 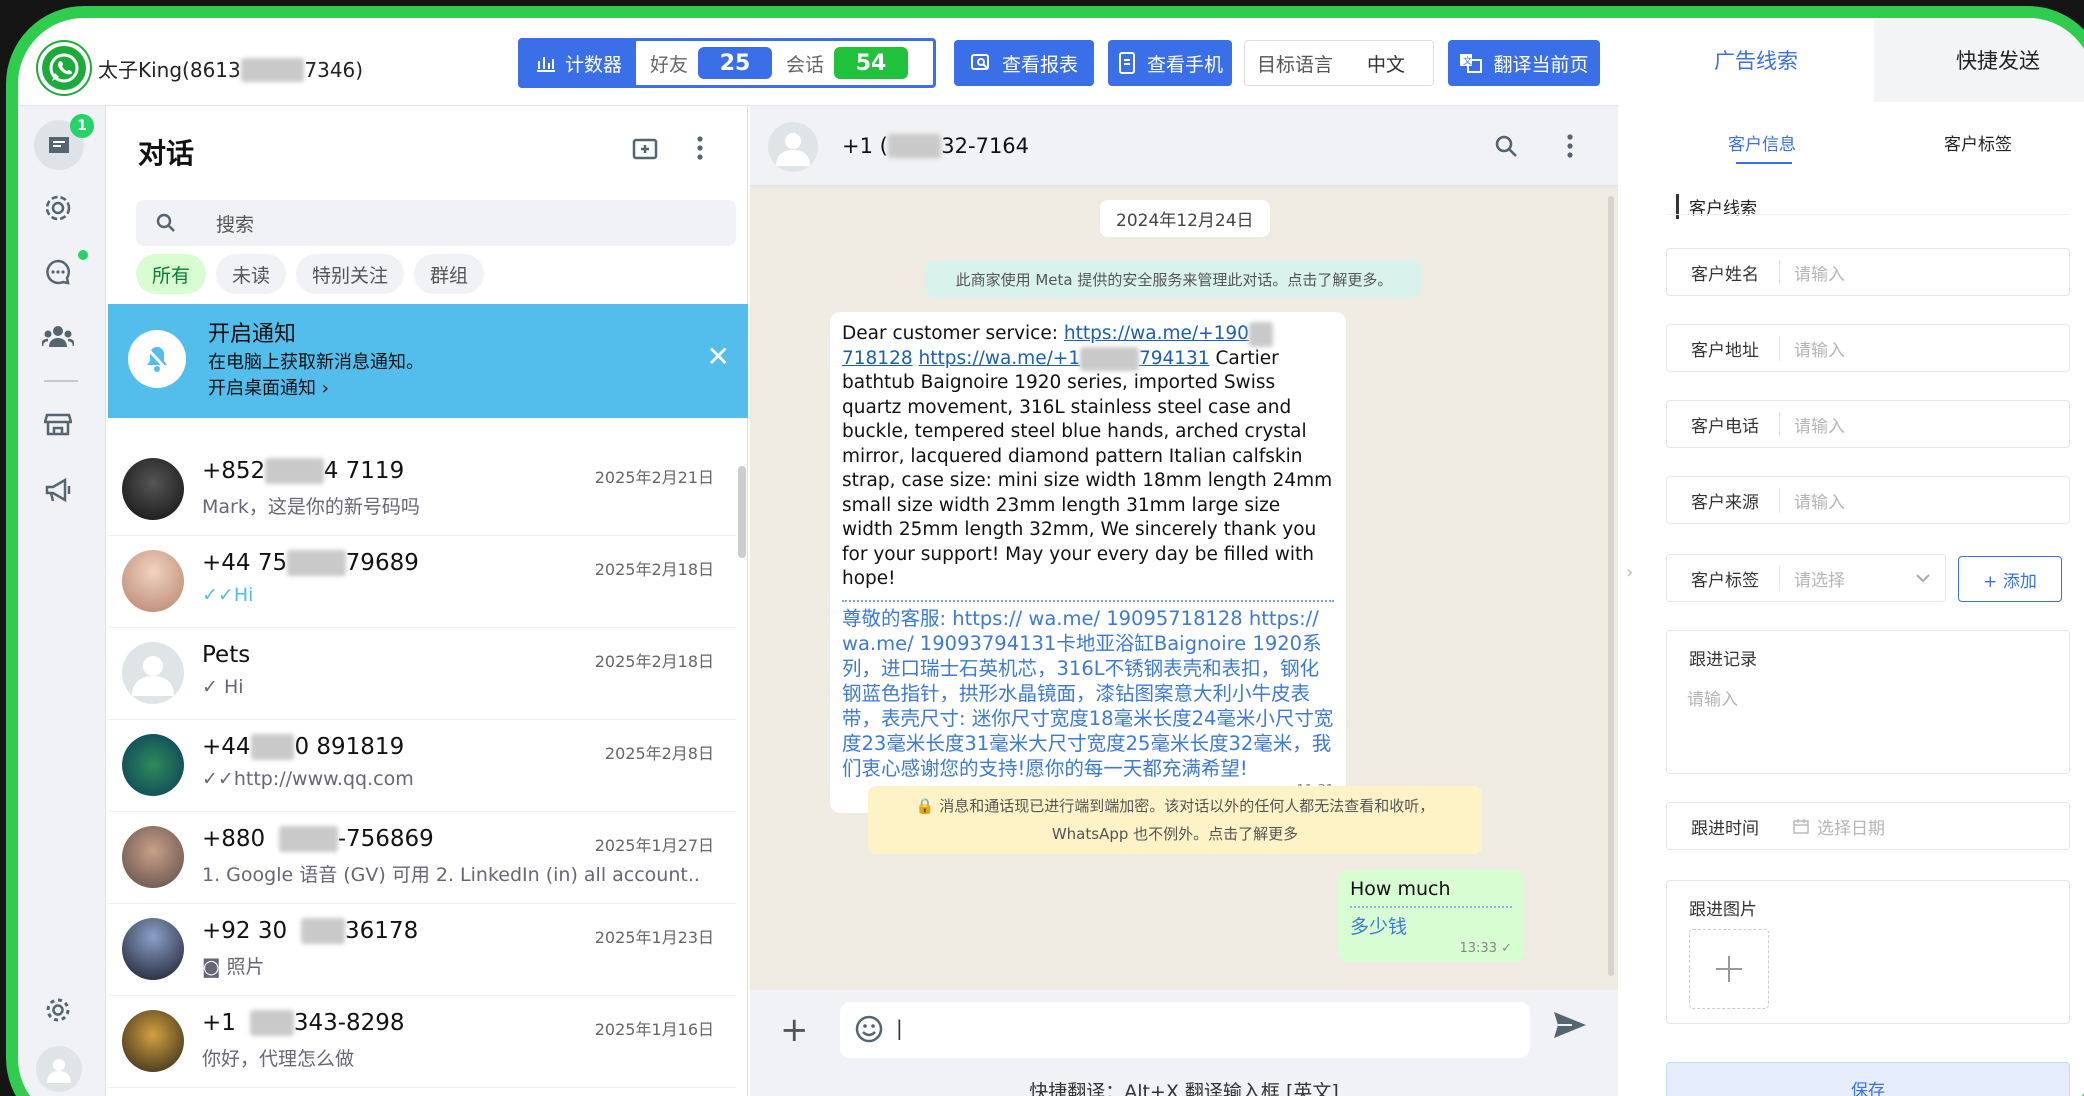 What do you see at coordinates (1981, 60) in the screenshot?
I see `tab-quick-send: 快捷发送` at bounding box center [1981, 60].